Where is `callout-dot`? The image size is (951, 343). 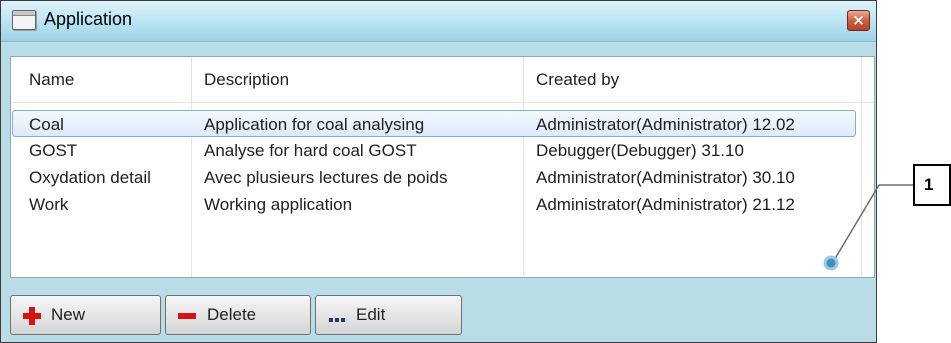 callout-dot is located at coordinates (831, 263).